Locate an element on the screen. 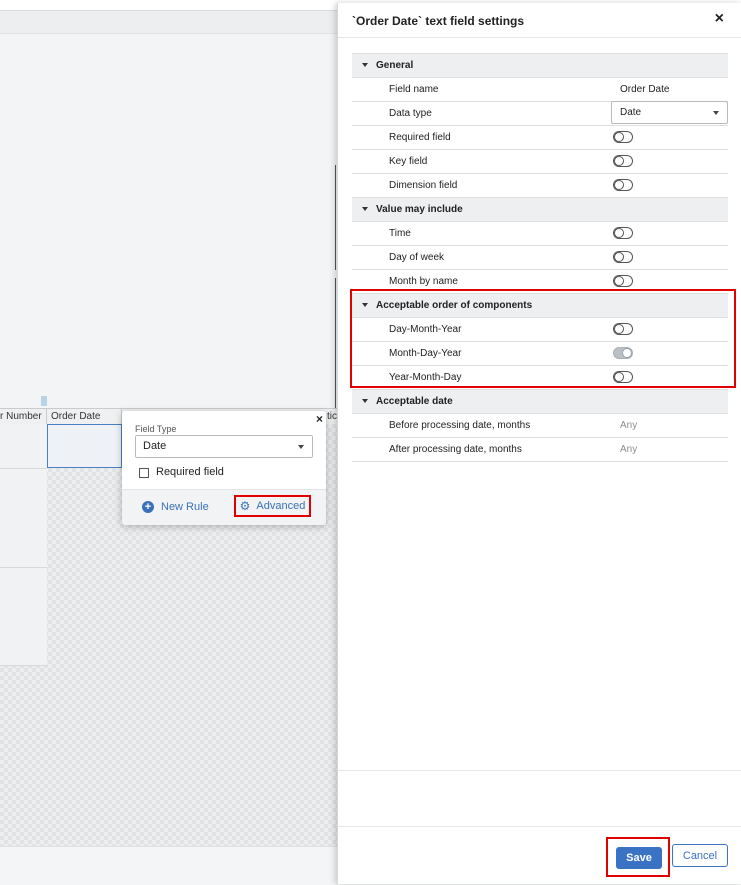 This screenshot has height=885, width=741. required-field-checkbox is located at coordinates (144, 473).